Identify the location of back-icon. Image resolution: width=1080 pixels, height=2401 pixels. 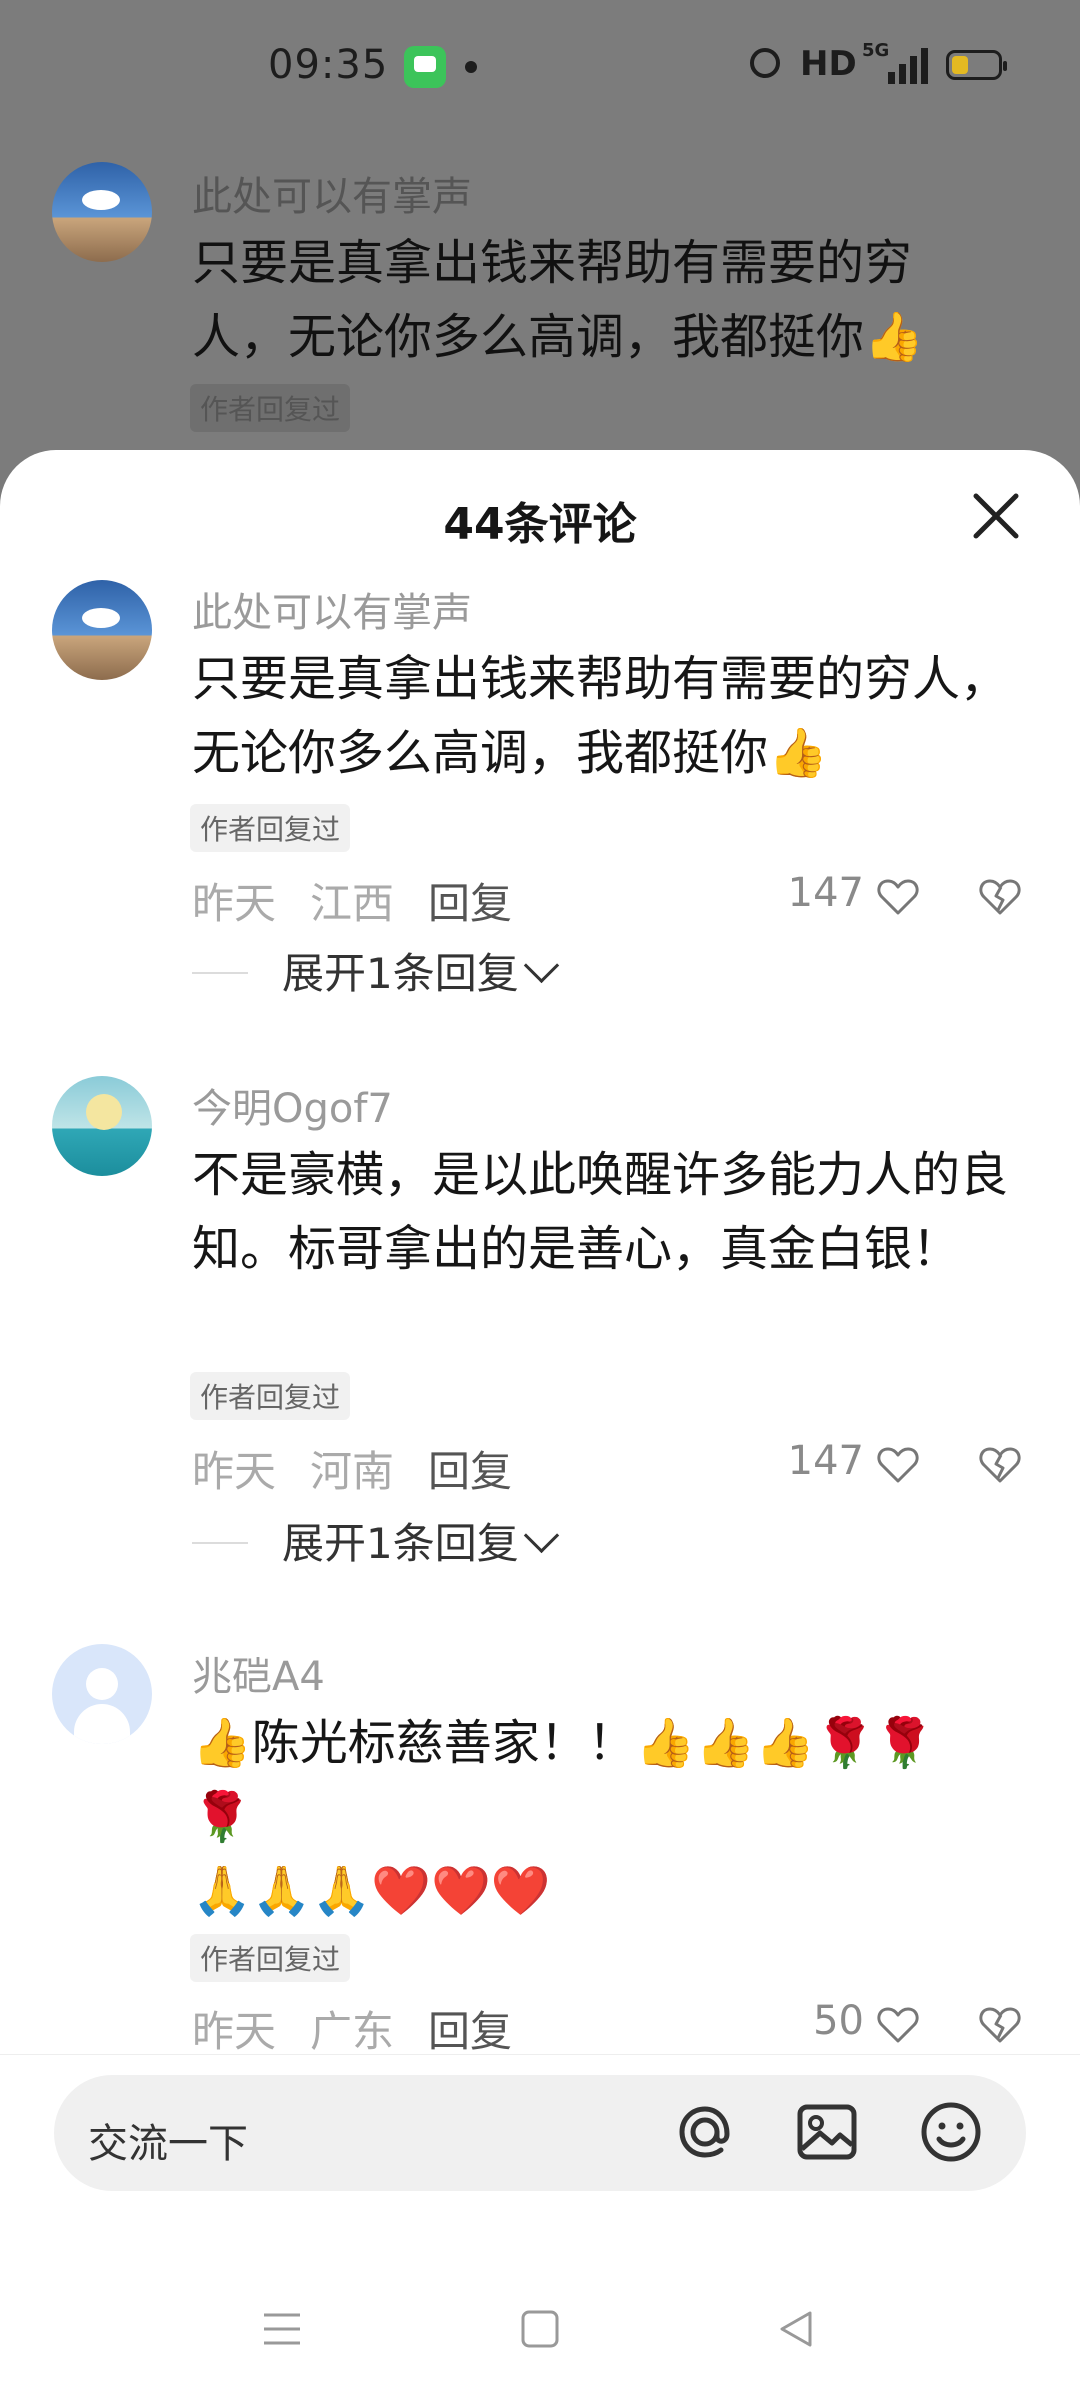
(796, 2329).